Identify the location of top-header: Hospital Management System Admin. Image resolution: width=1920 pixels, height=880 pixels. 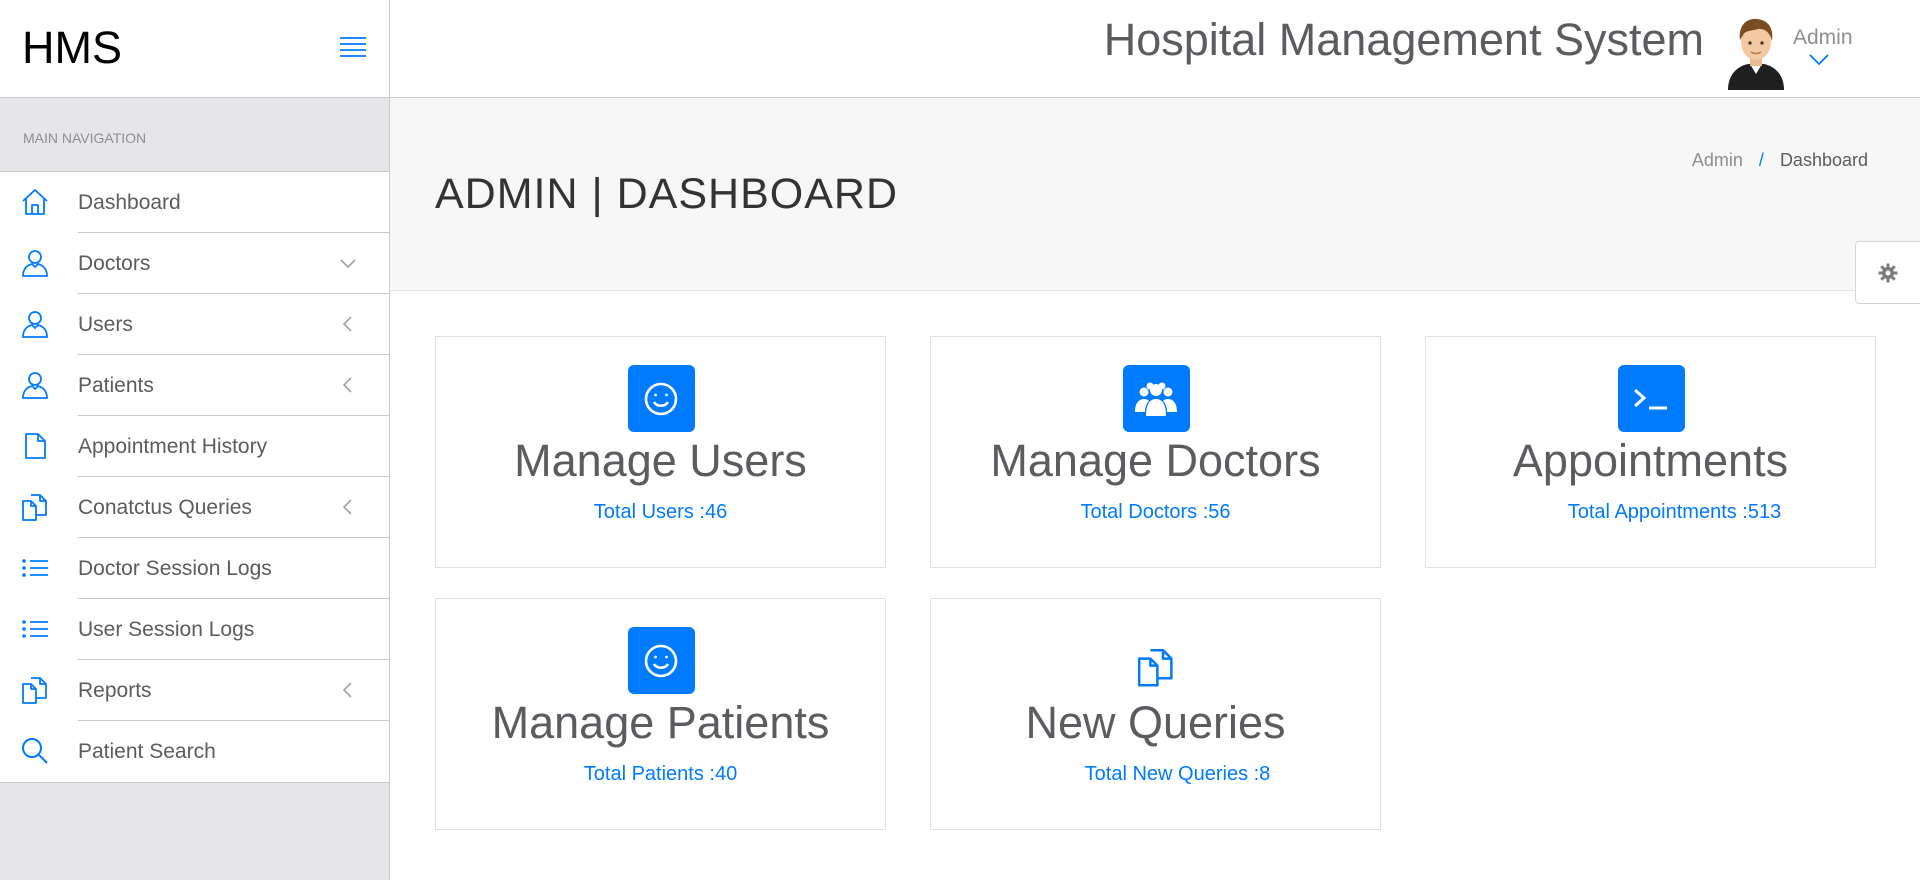
(1155, 49).